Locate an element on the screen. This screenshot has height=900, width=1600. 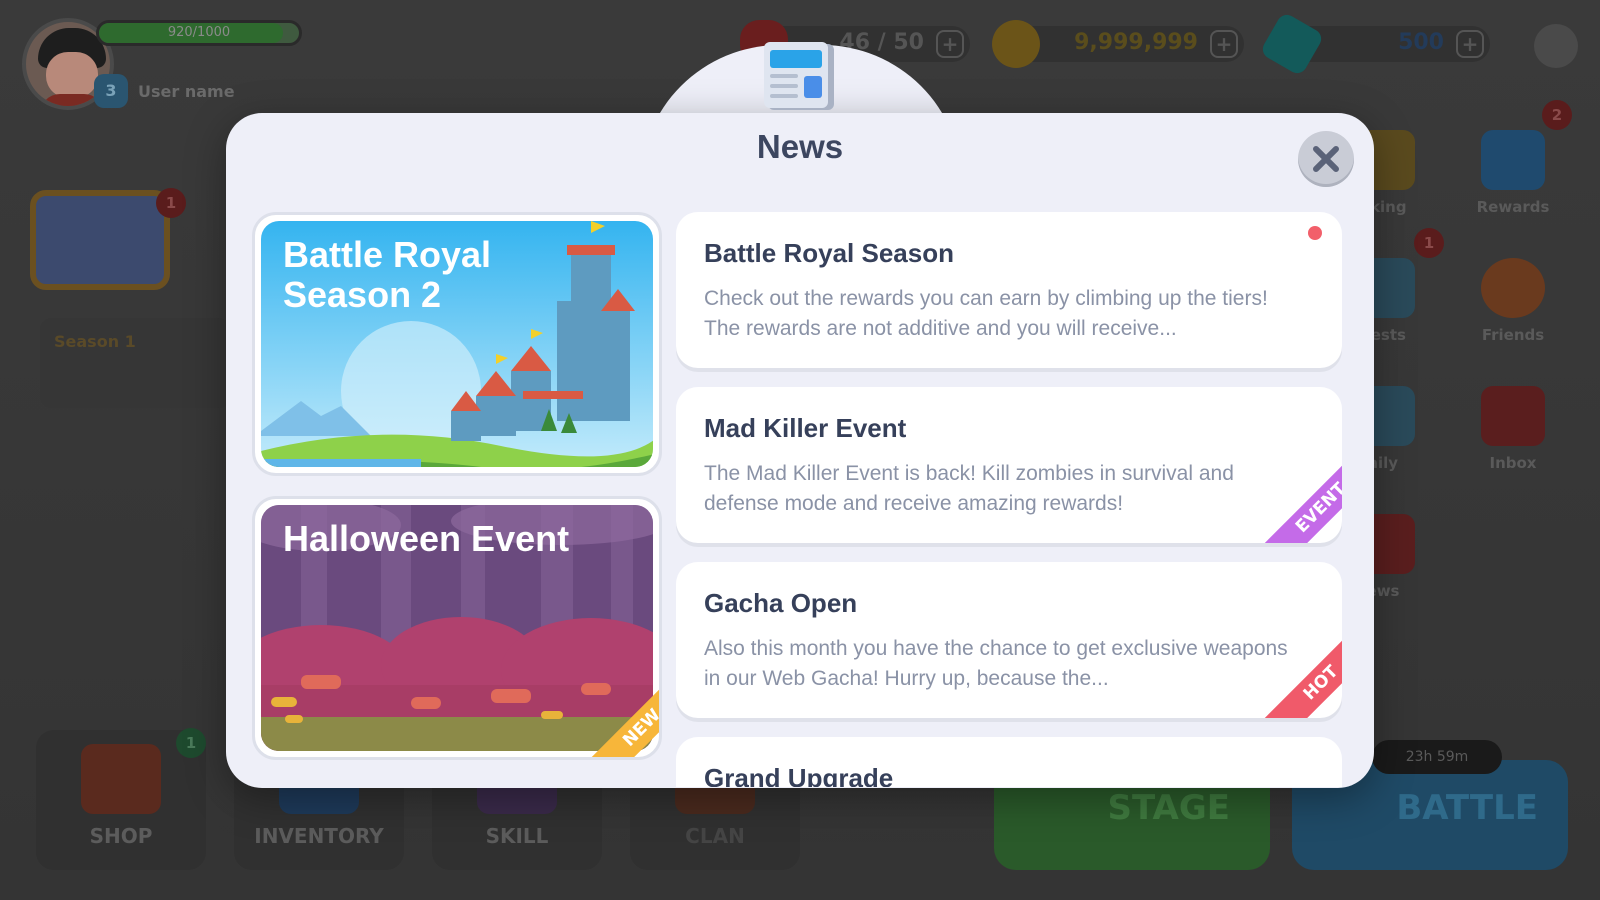
close-button is located at coordinates (1326, 159).